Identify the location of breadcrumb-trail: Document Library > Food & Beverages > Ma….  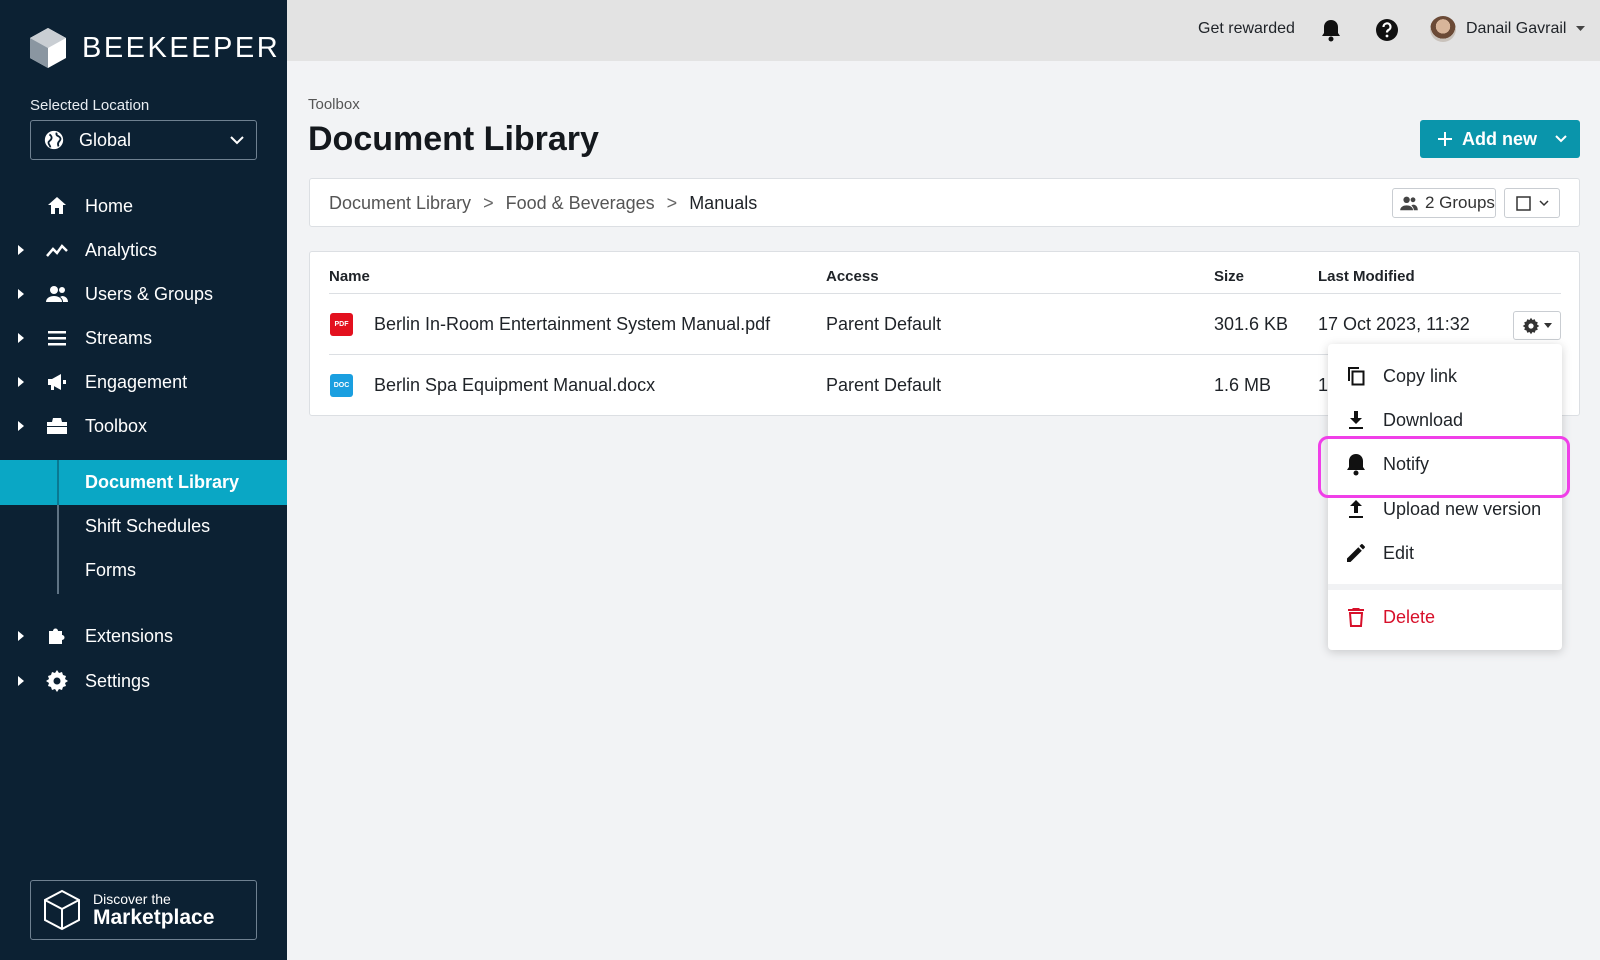
(543, 203).